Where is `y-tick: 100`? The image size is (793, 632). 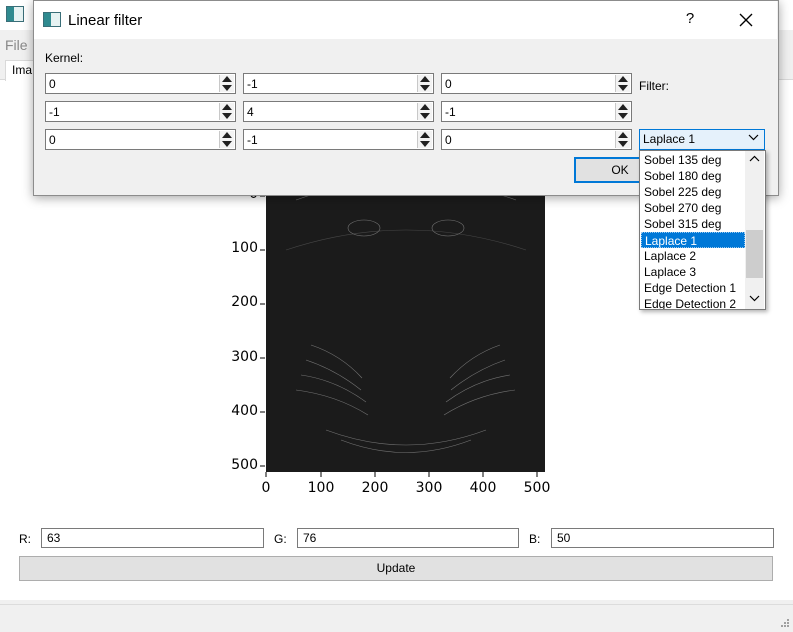 y-tick: 100 is located at coordinates (244, 248).